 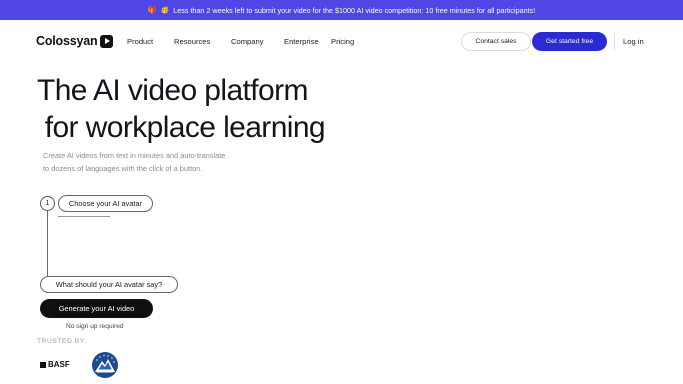 I want to click on gift-icon: 🎁, so click(x=152, y=10).